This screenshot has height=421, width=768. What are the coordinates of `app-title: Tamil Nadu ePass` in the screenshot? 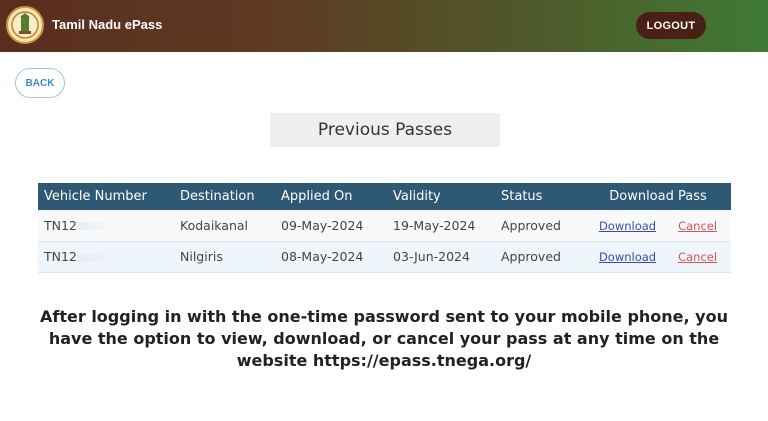 It's located at (107, 24).